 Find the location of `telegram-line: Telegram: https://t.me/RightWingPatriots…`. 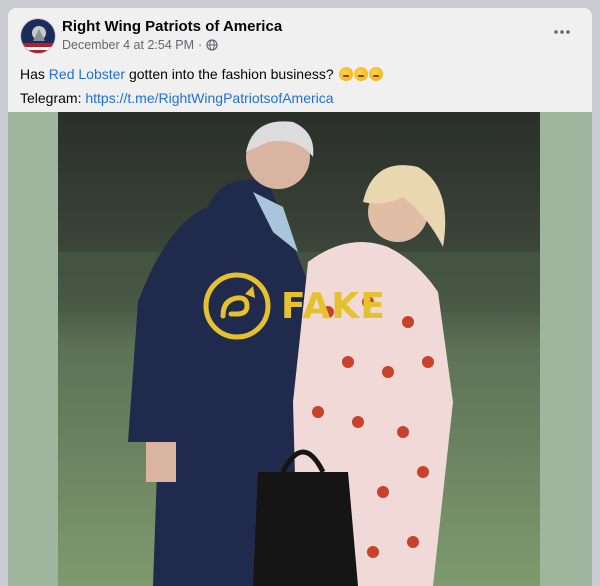

telegram-line: Telegram: https://t.me/RightWingPatriots… is located at coordinates (300, 98).